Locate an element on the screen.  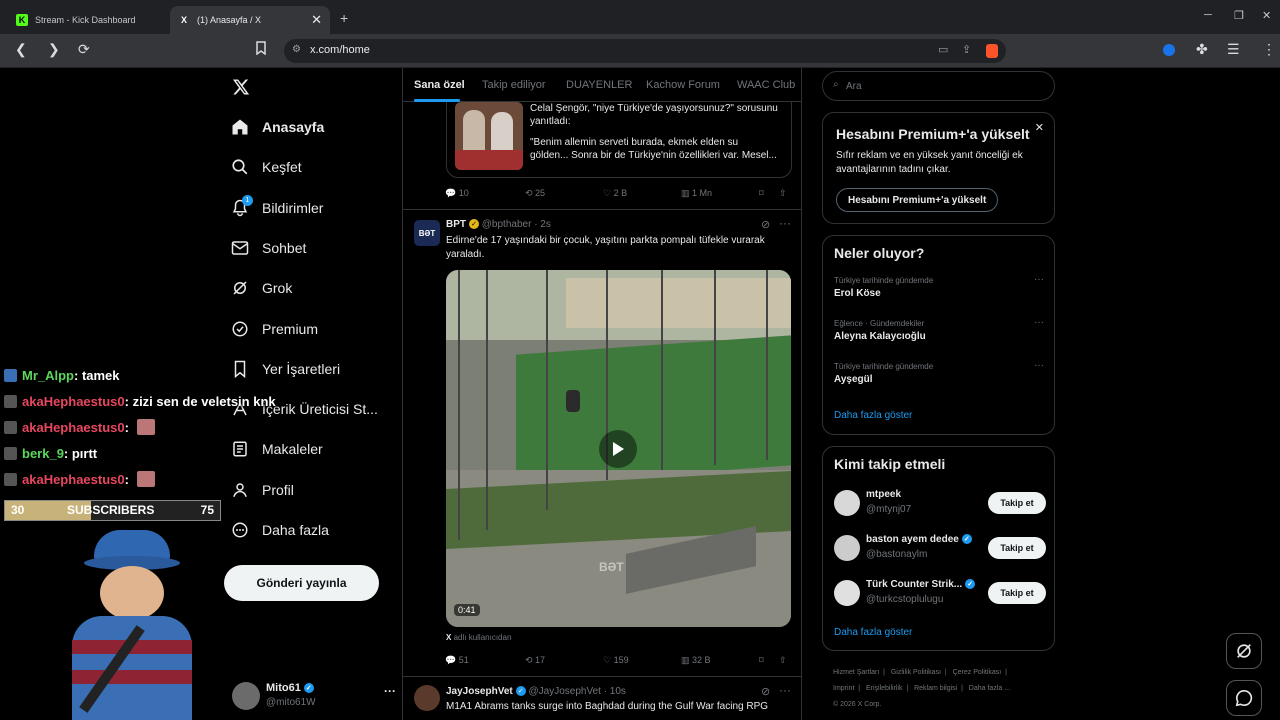
share-icon: ⇪ is located at coordinates (966, 49).